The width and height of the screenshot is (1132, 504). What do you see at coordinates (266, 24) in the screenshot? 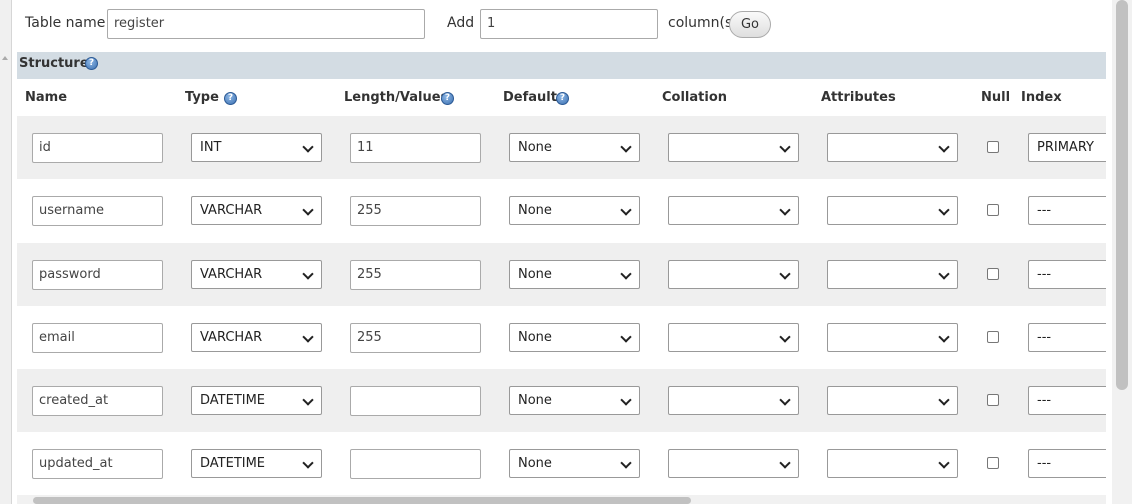
I see `table-name-input: register` at bounding box center [266, 24].